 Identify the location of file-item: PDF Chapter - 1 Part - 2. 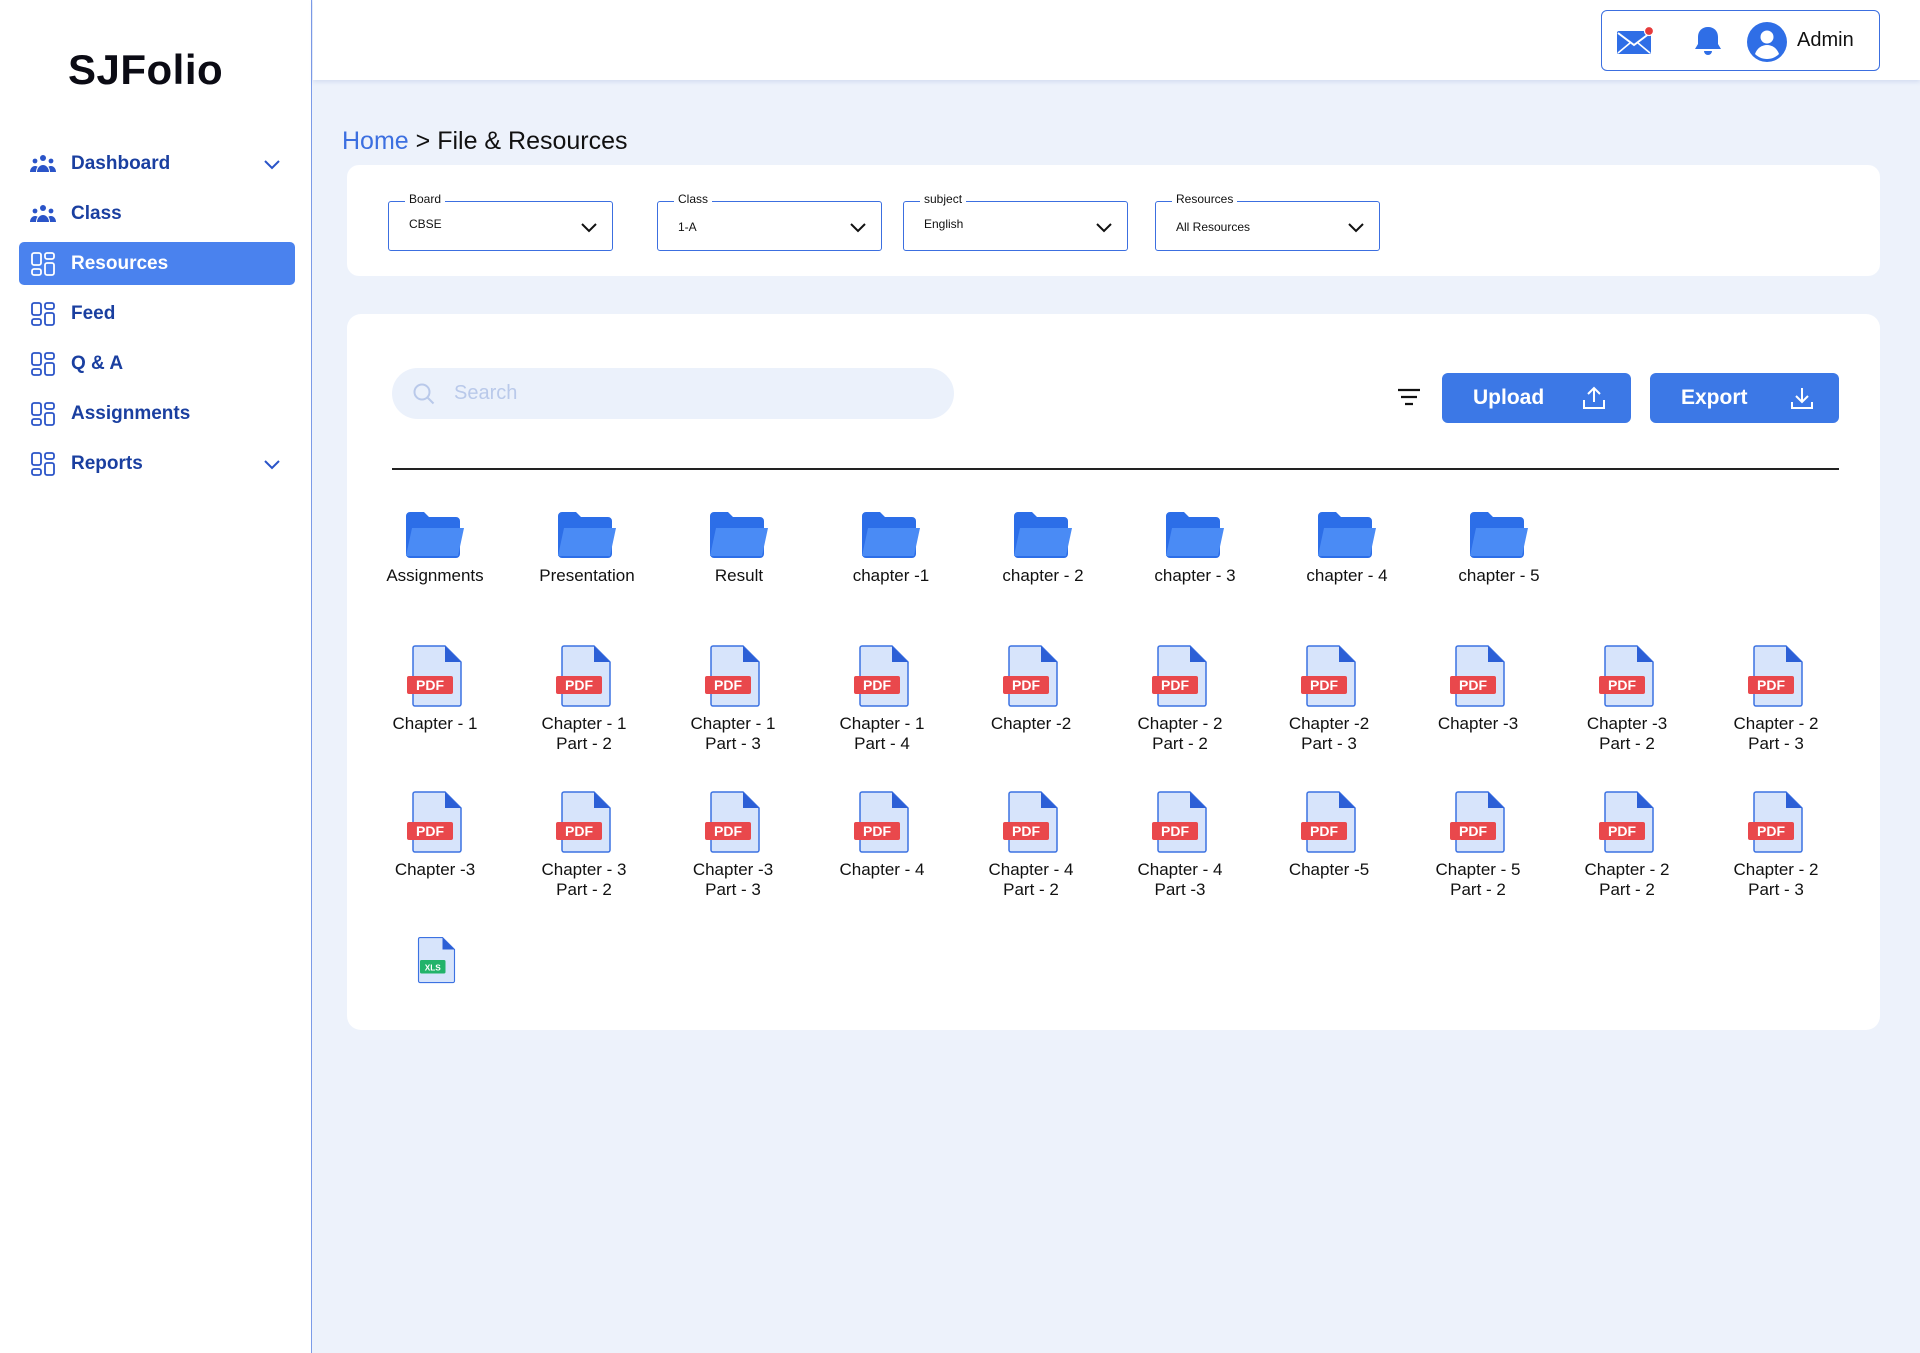
(584, 699).